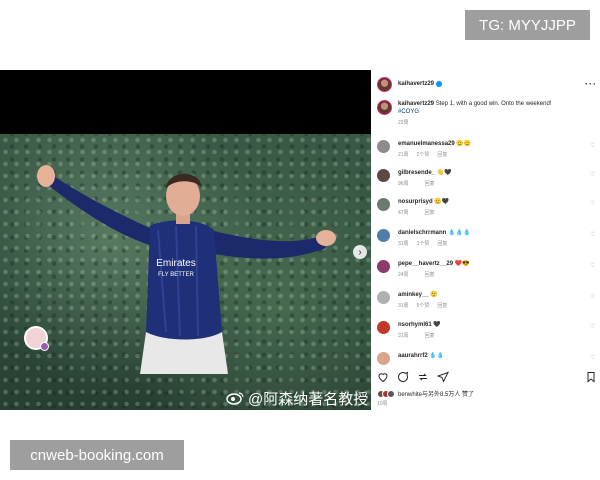 The height and width of the screenshot is (480, 600). I want to click on weibo-watermark: @阿森纳著名教授, so click(297, 398).